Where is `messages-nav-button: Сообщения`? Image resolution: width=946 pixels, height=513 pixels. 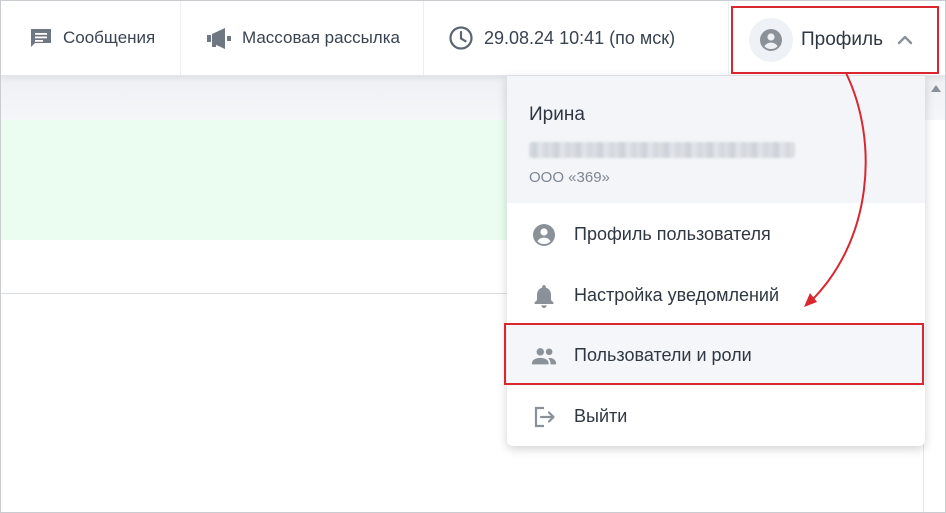
messages-nav-button: Сообщения is located at coordinates (92, 38).